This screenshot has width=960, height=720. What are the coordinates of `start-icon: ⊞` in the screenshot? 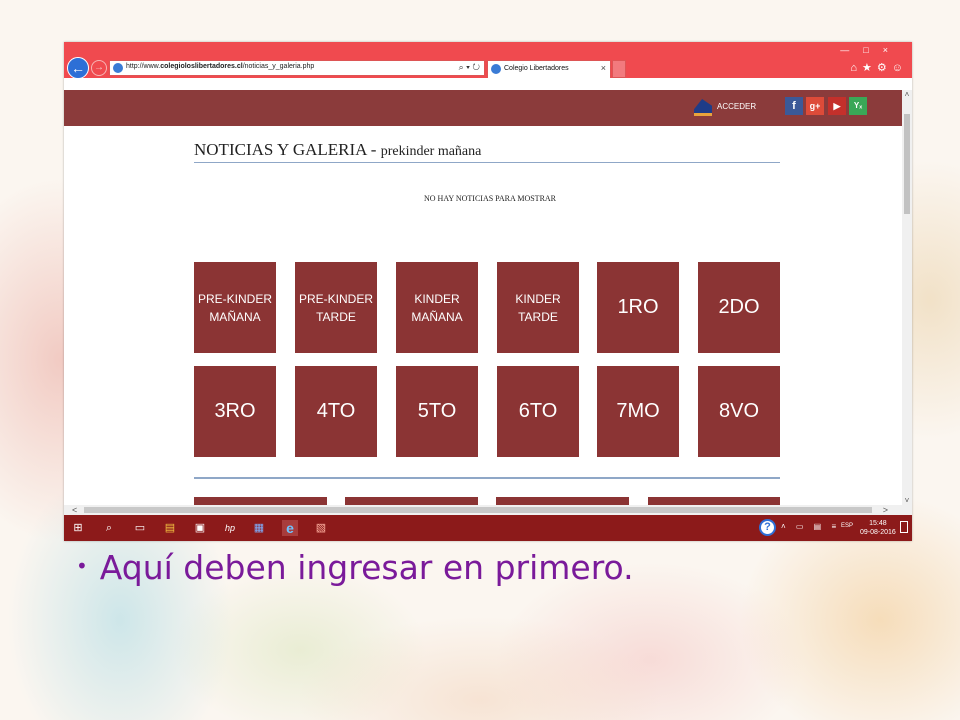 It's located at (78, 528).